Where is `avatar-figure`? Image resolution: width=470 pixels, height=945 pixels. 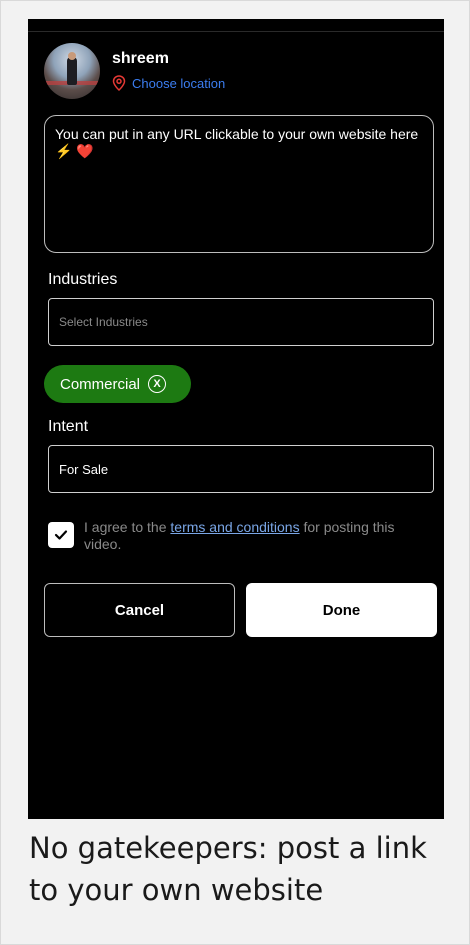 avatar-figure is located at coordinates (72, 71).